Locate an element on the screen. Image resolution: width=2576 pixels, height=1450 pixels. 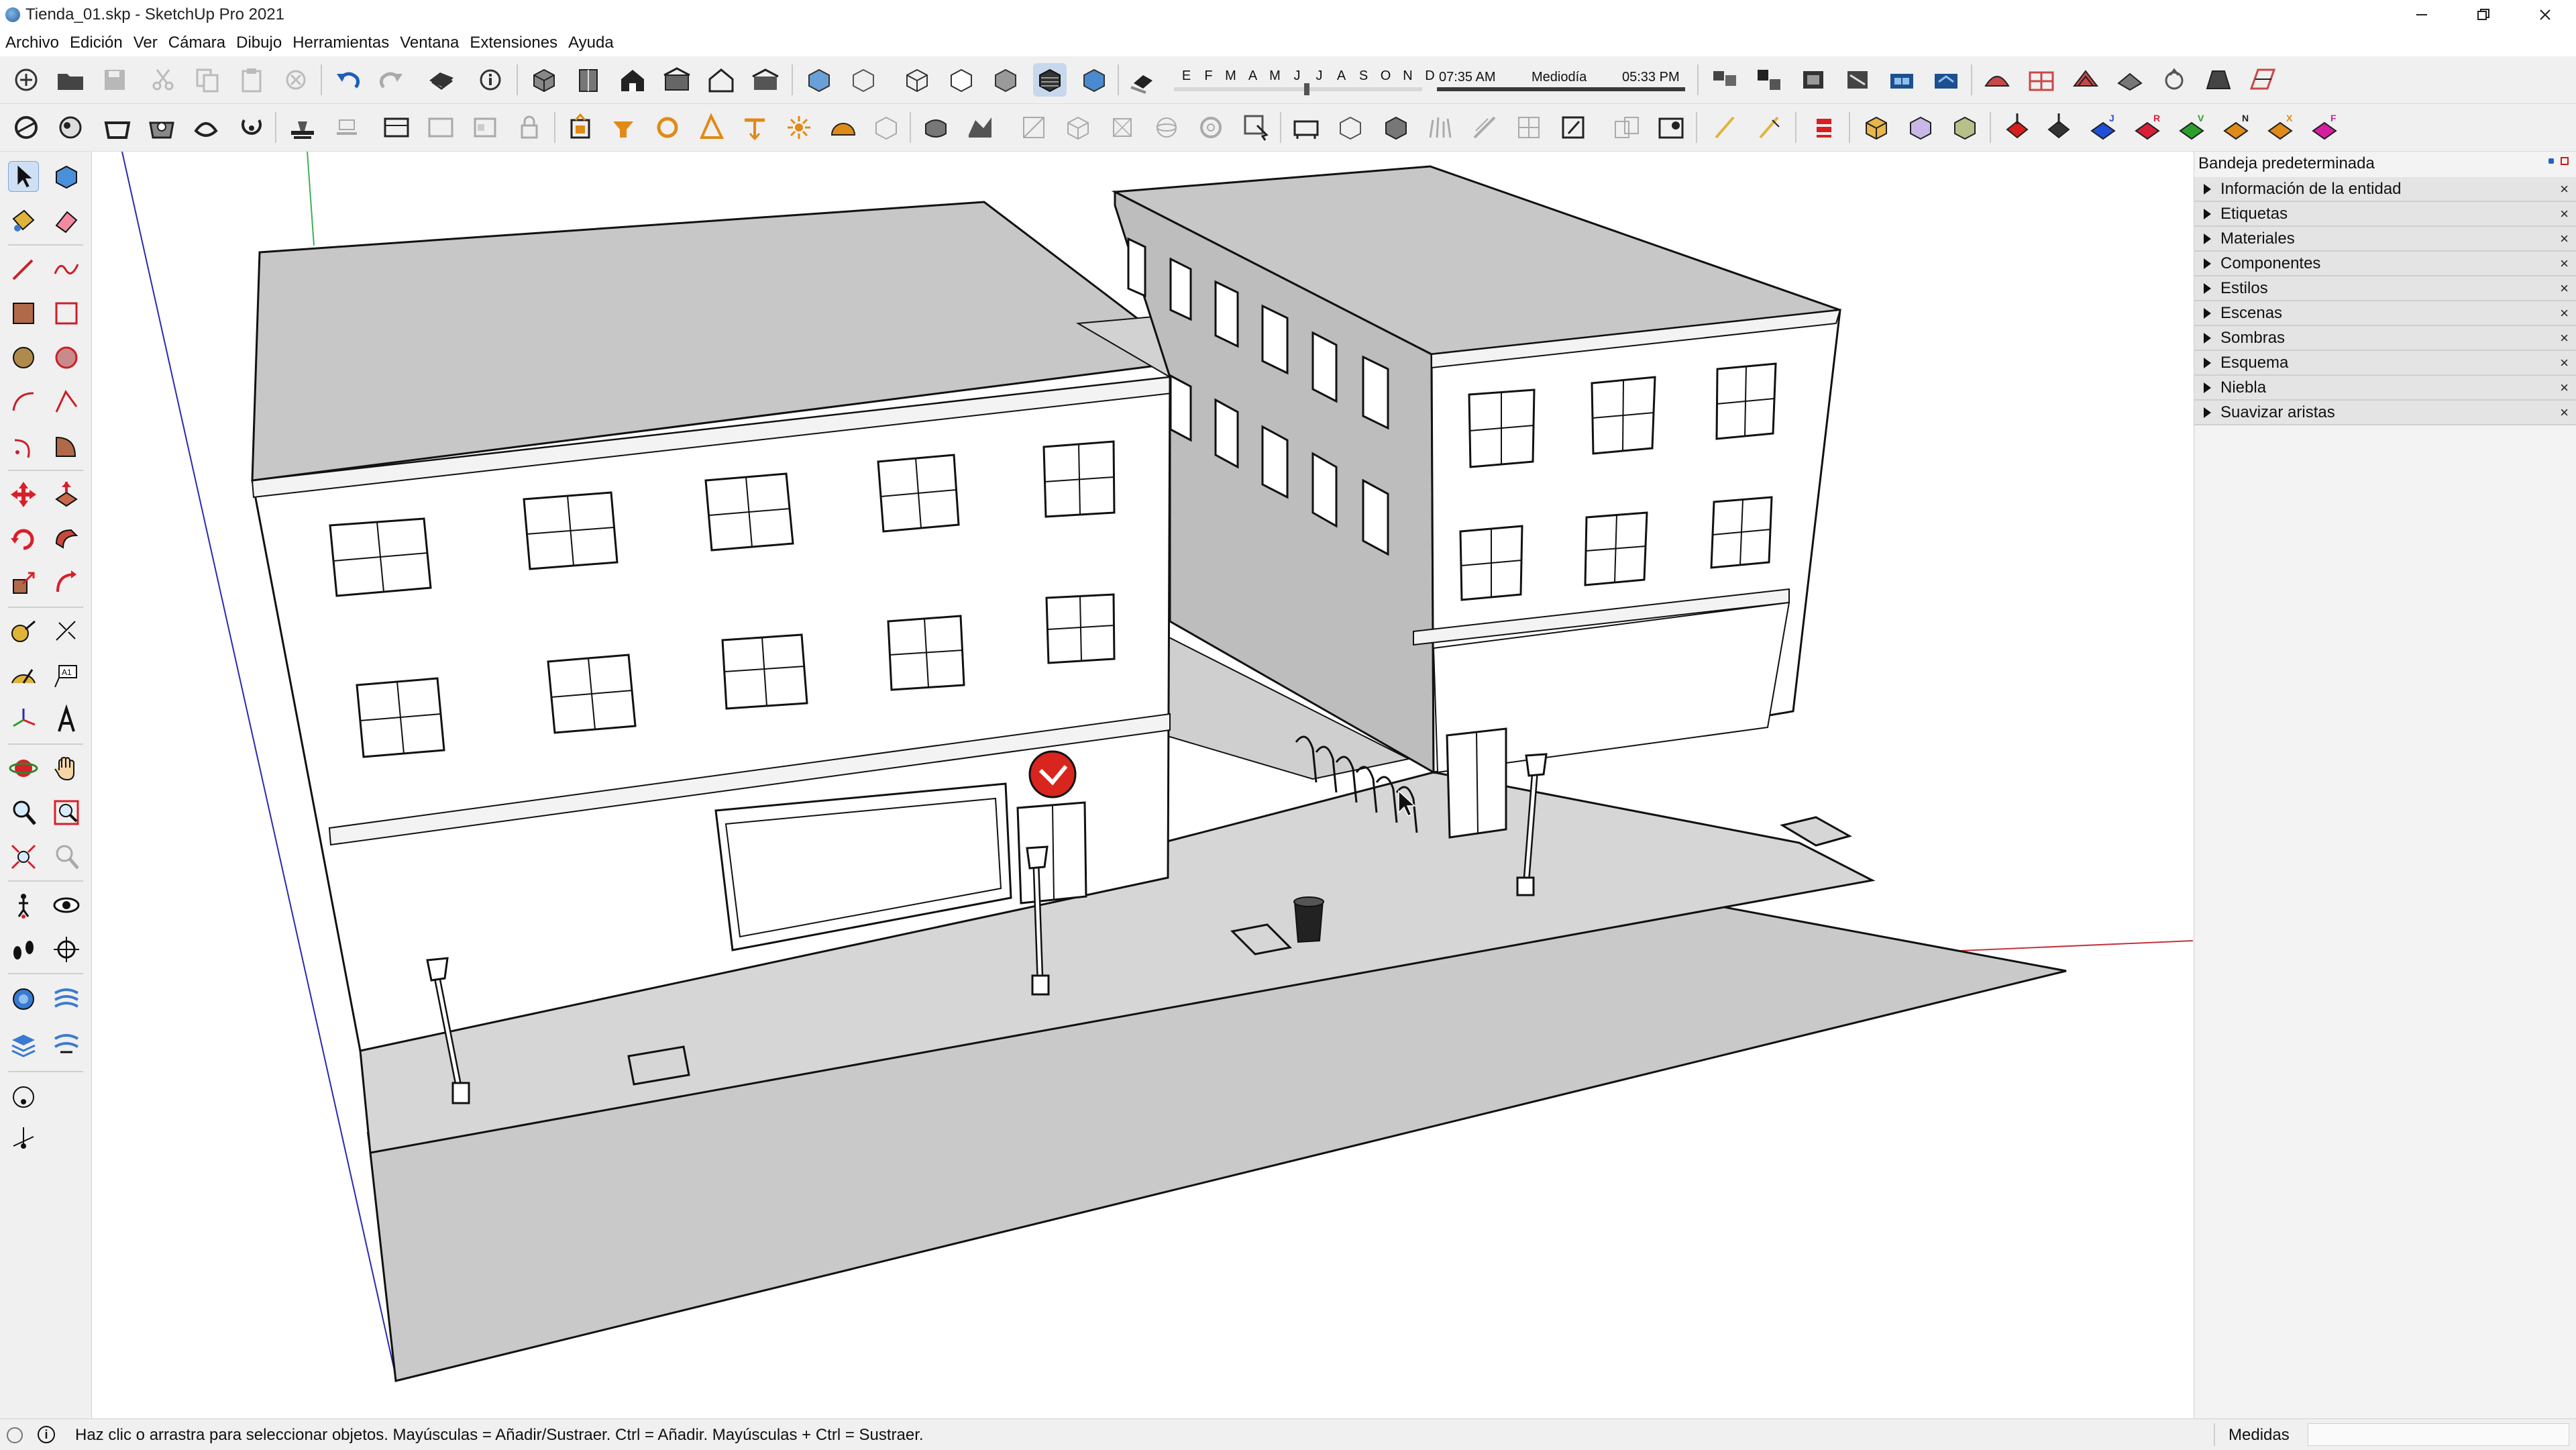
right-view-icon is located at coordinates (677, 80).